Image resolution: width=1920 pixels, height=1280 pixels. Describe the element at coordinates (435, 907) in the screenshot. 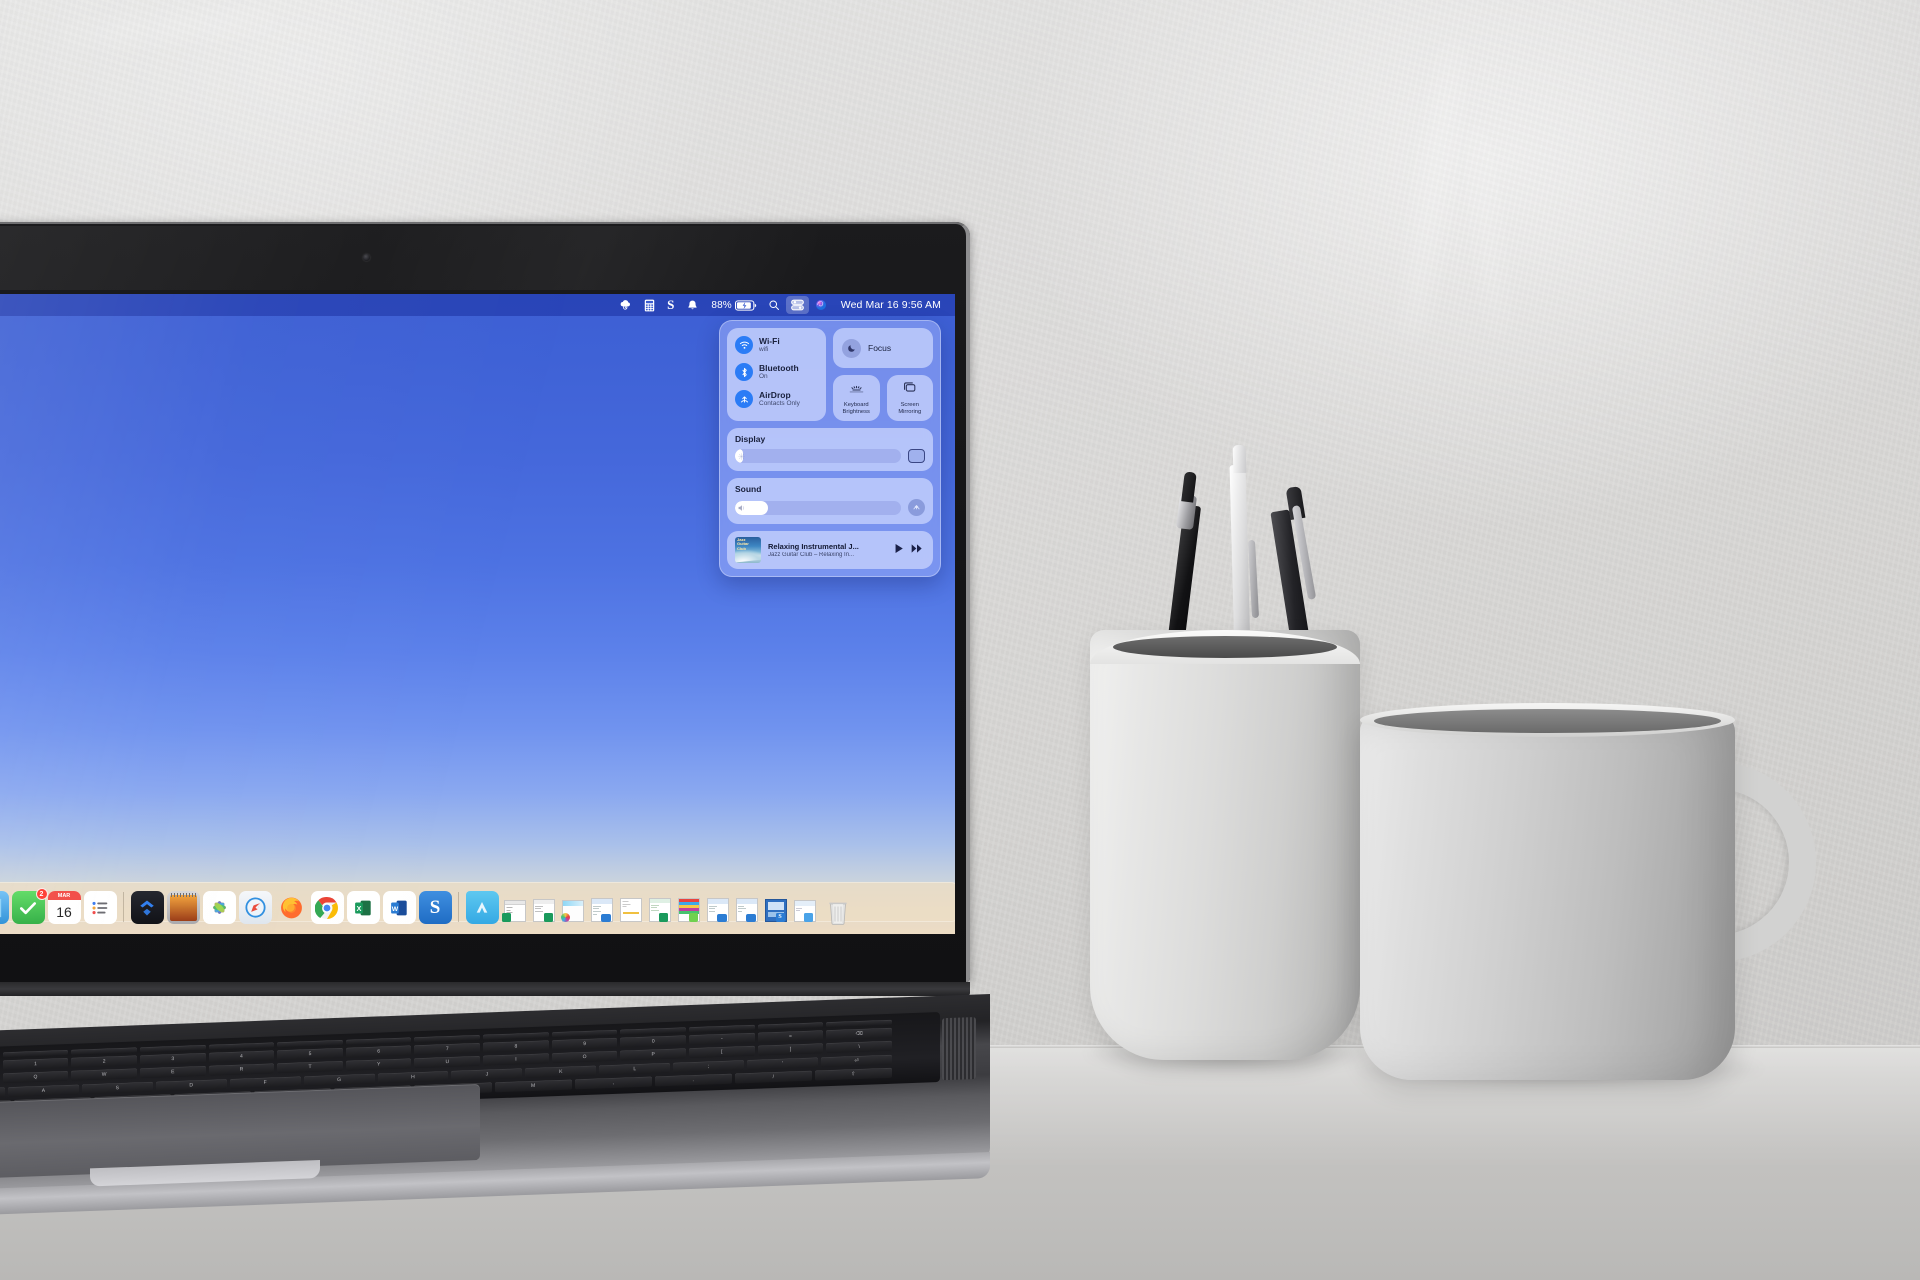

I see `dock-app-snagit: S` at that location.